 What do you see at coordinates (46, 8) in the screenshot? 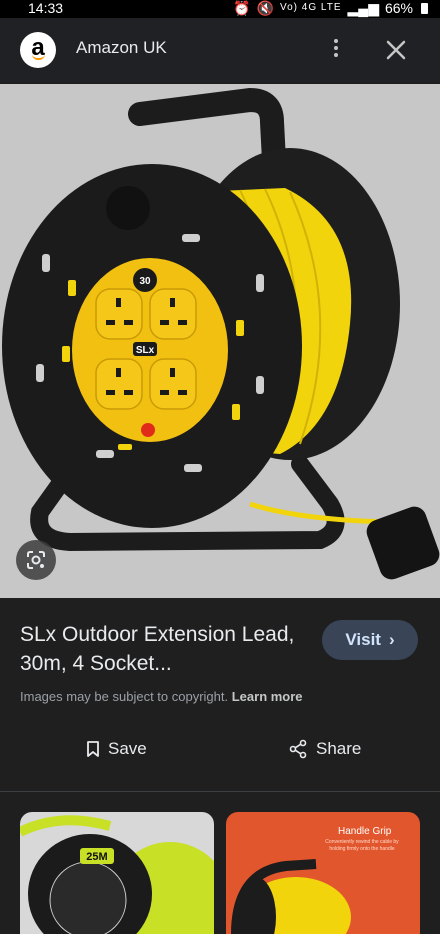
I see `clock: 14:33` at bounding box center [46, 8].